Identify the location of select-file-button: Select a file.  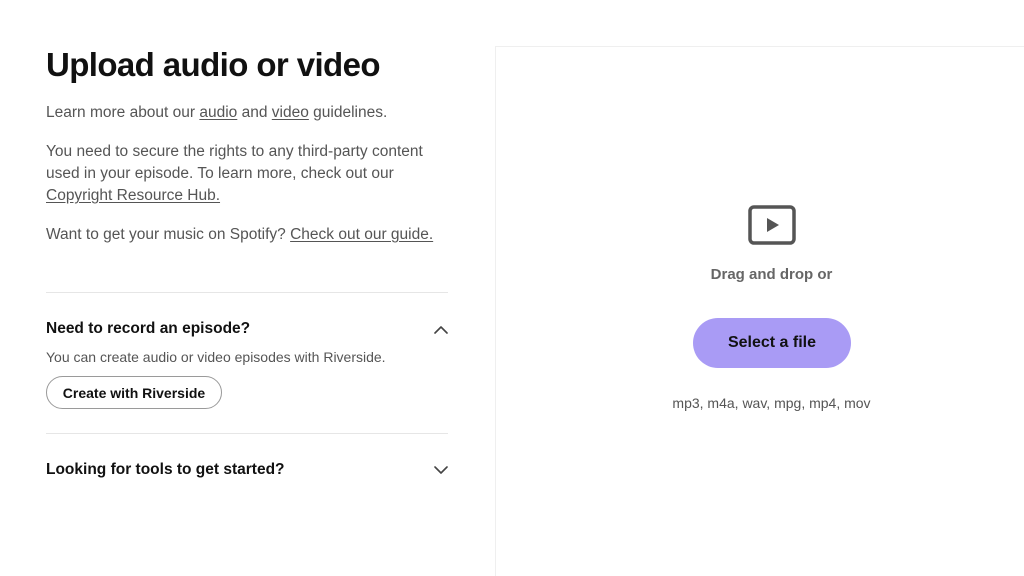
(772, 343).